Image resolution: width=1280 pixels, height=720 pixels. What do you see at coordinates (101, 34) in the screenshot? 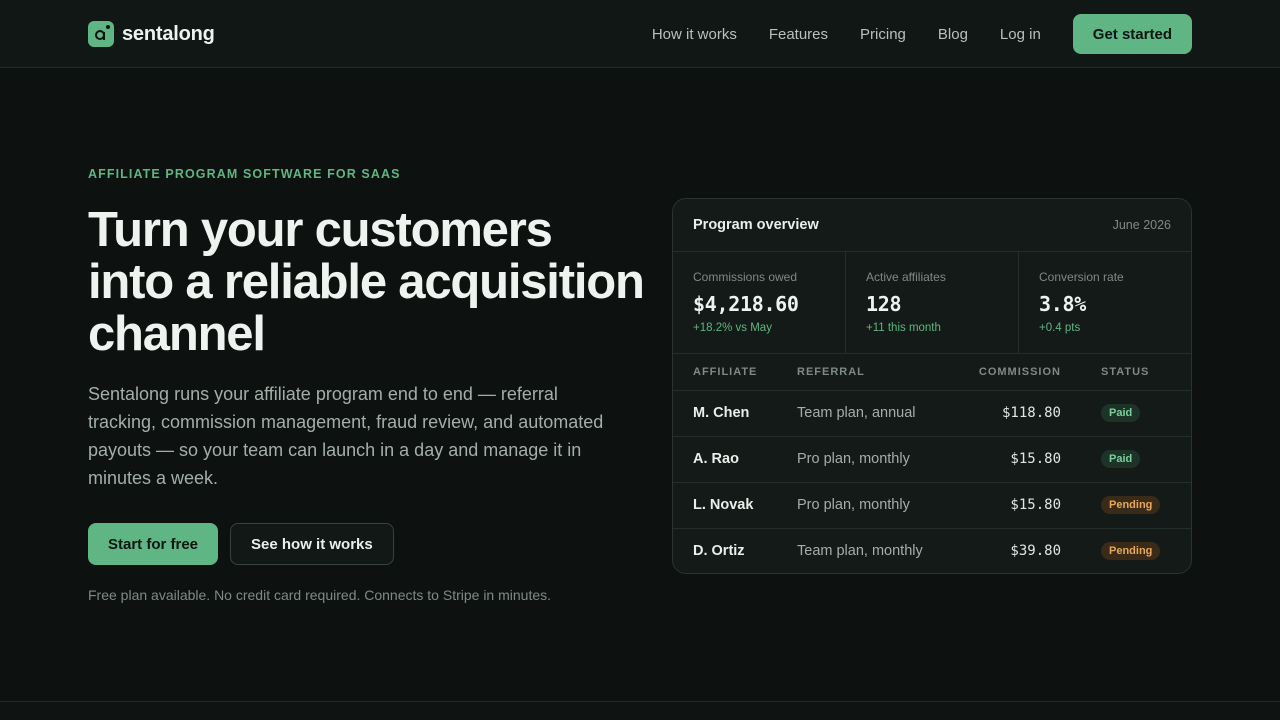
I see `logo-icon` at bounding box center [101, 34].